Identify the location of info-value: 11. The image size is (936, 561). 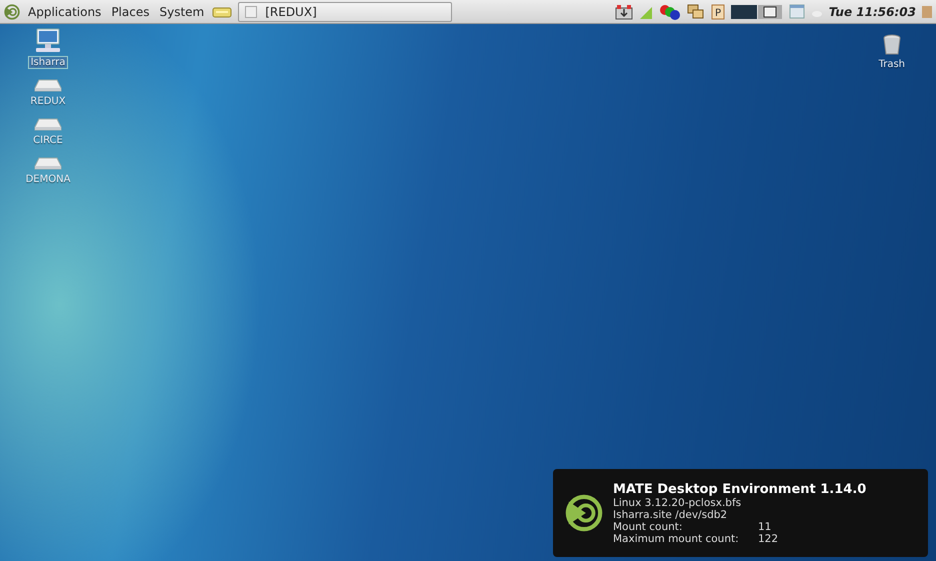
(765, 526).